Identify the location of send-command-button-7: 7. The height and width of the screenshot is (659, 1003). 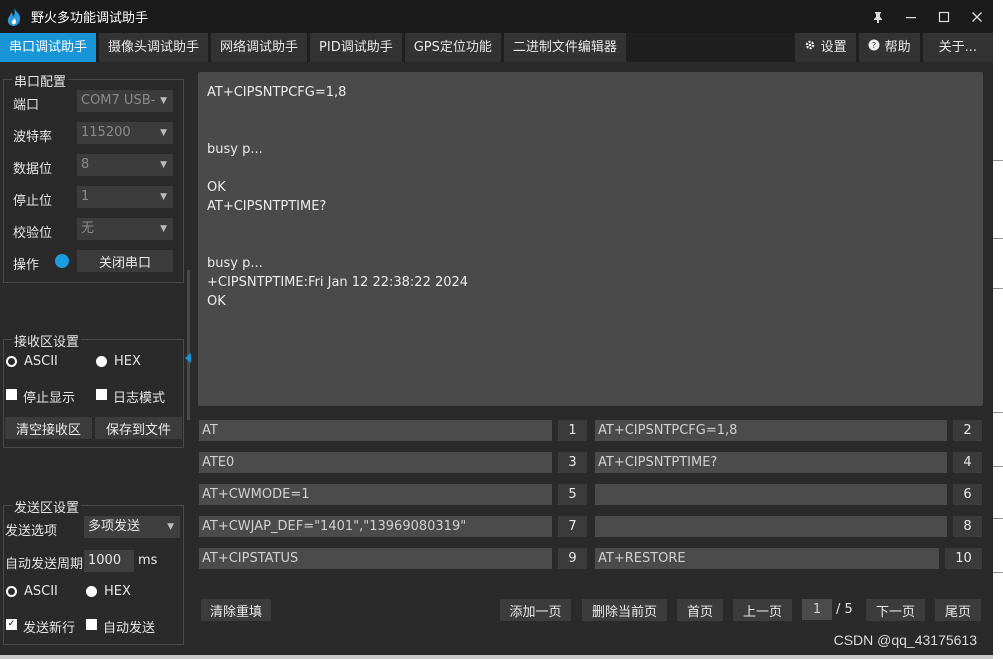
(572, 526).